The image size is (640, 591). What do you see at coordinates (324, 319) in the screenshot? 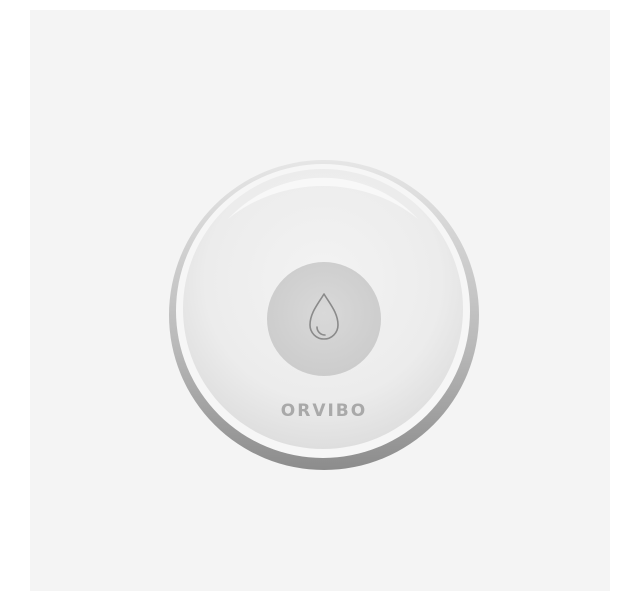
I see `center-button` at bounding box center [324, 319].